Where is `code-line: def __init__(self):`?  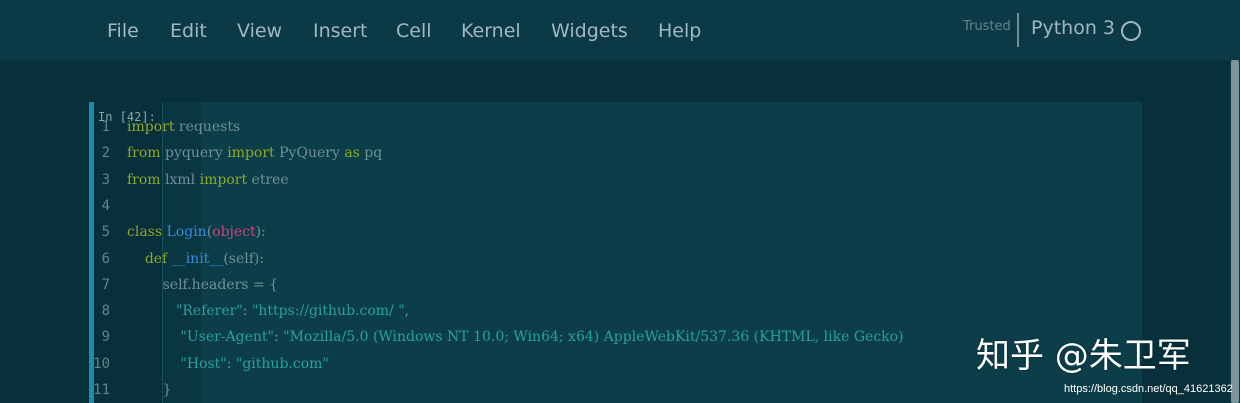 code-line: def __init__(self): is located at coordinates (195, 259).